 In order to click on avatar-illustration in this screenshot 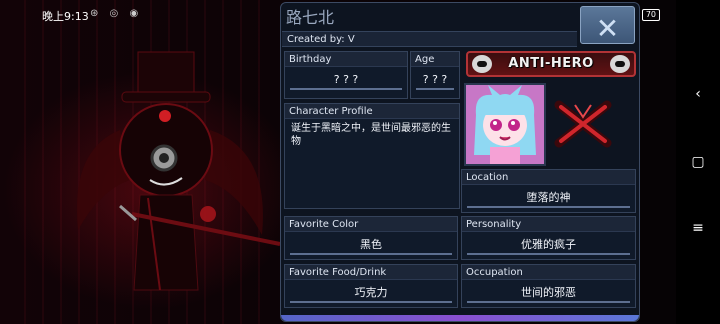, I will do `click(505, 124)`.